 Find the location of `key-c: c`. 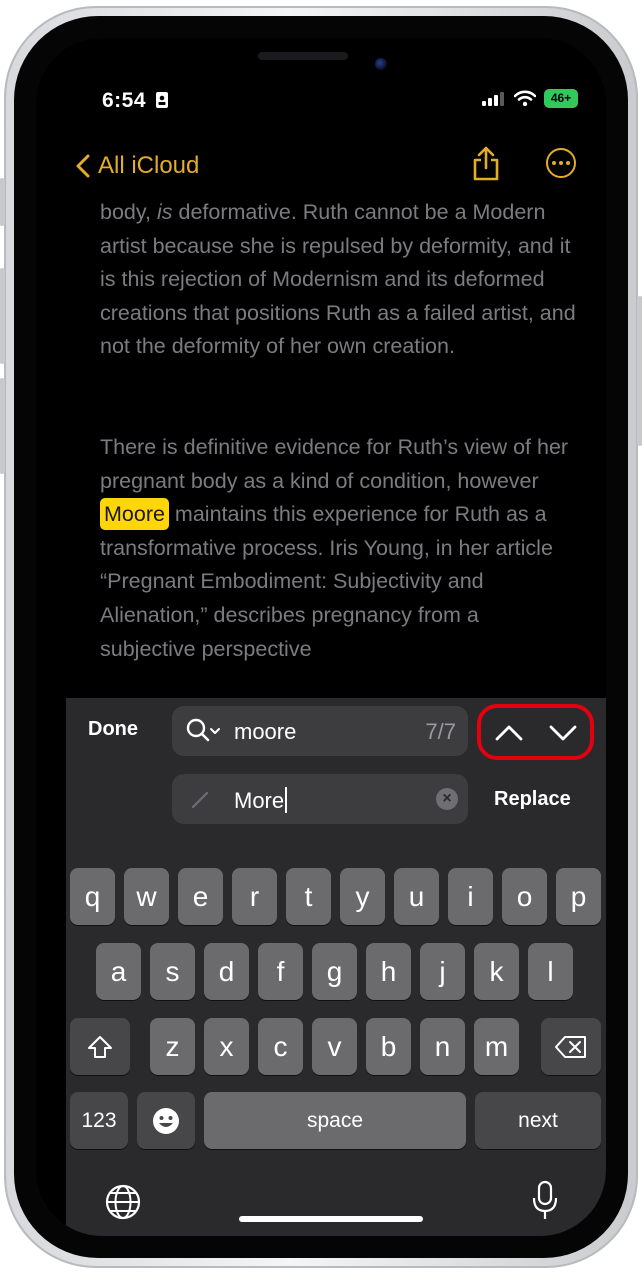

key-c: c is located at coordinates (280, 1046).